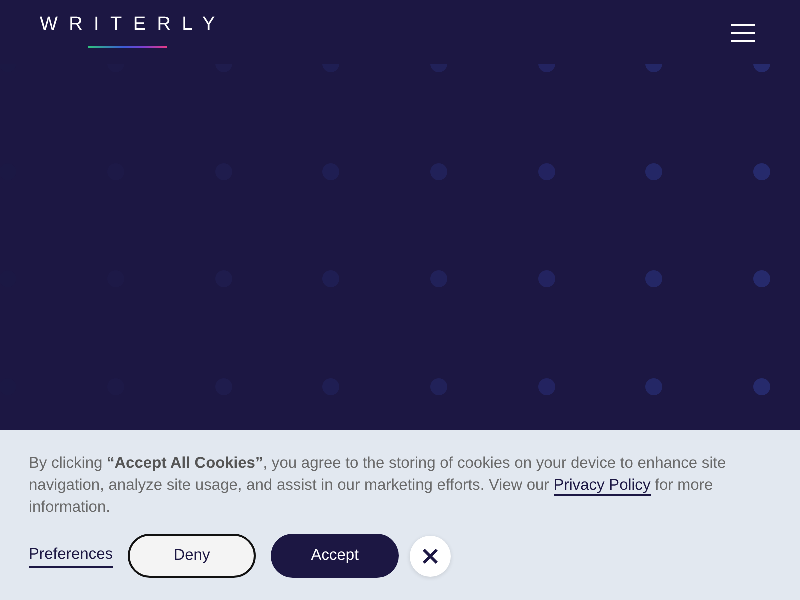 The width and height of the screenshot is (800, 600). Describe the element at coordinates (378, 486) in the screenshot. I see `cookie-message: By clicking “Accept All Cookies”, you agree to the storing of cookies on your device to enhance site navigation, analyze site usage, and assist in our marketing efforts. View our Privacy Policy for more information.` at that location.